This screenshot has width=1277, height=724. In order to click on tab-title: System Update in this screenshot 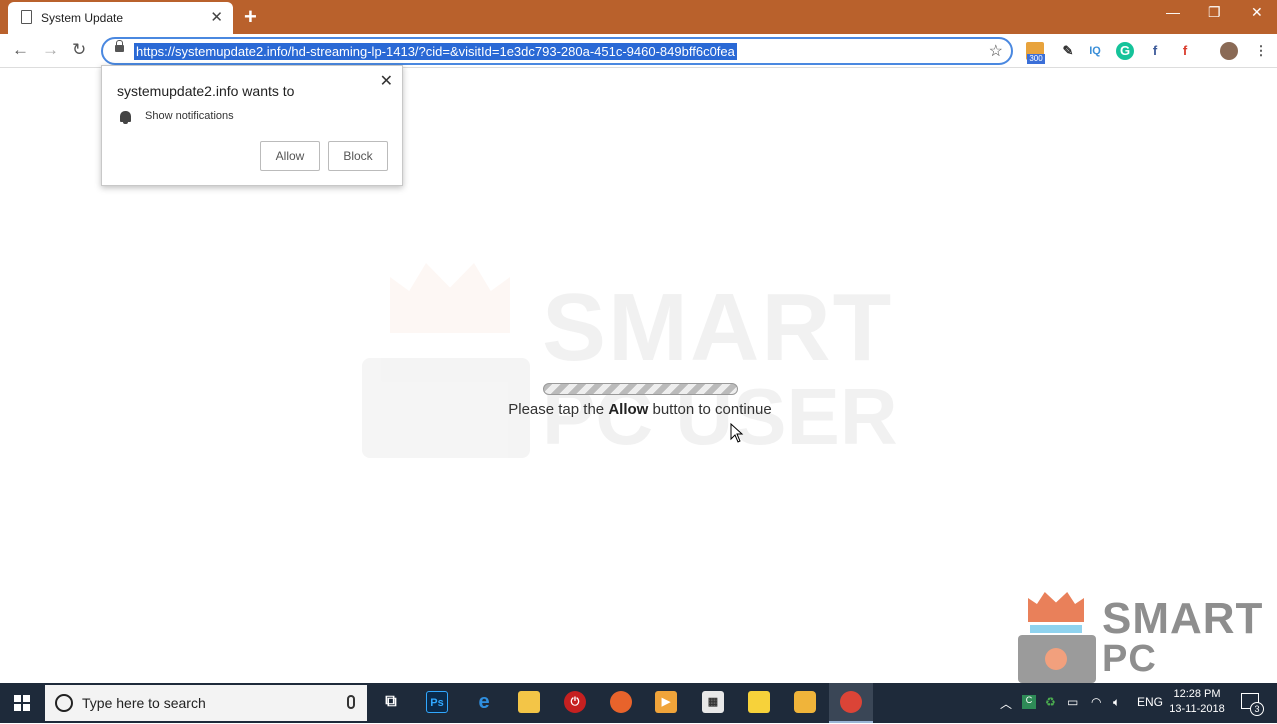, I will do `click(82, 18)`.